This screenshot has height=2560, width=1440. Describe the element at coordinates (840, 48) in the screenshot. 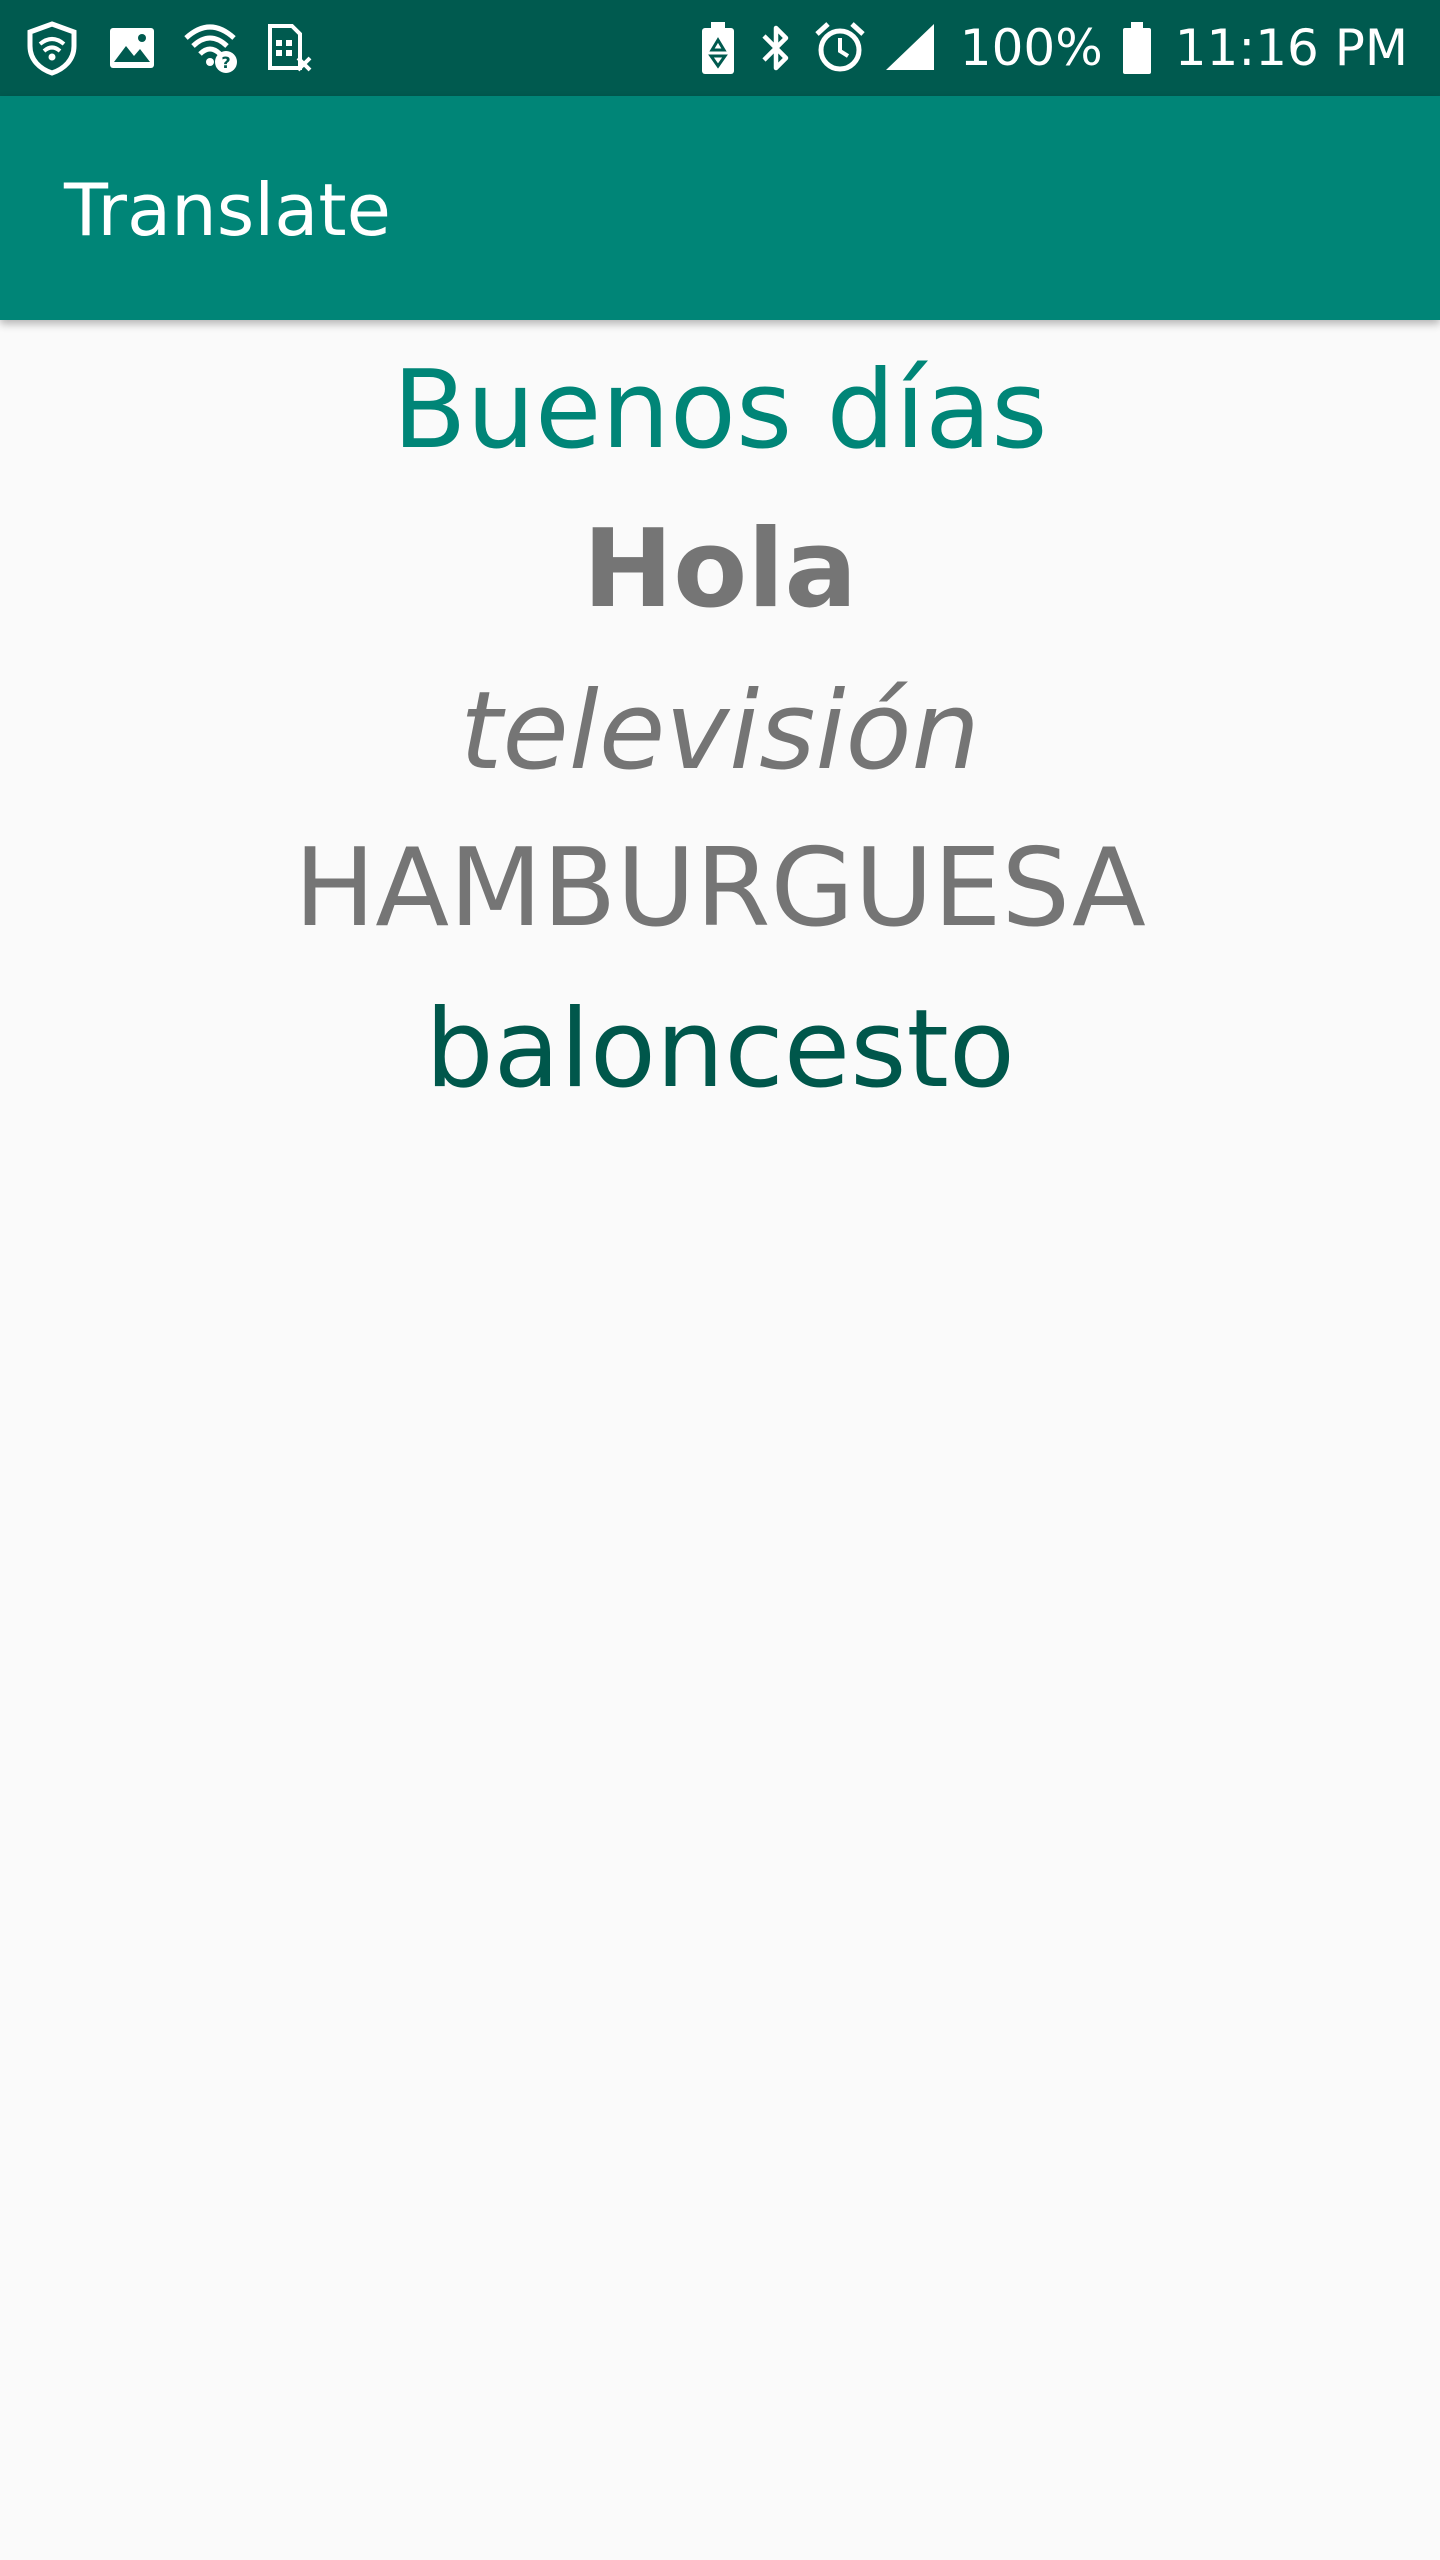

I see `alarm-icon` at that location.